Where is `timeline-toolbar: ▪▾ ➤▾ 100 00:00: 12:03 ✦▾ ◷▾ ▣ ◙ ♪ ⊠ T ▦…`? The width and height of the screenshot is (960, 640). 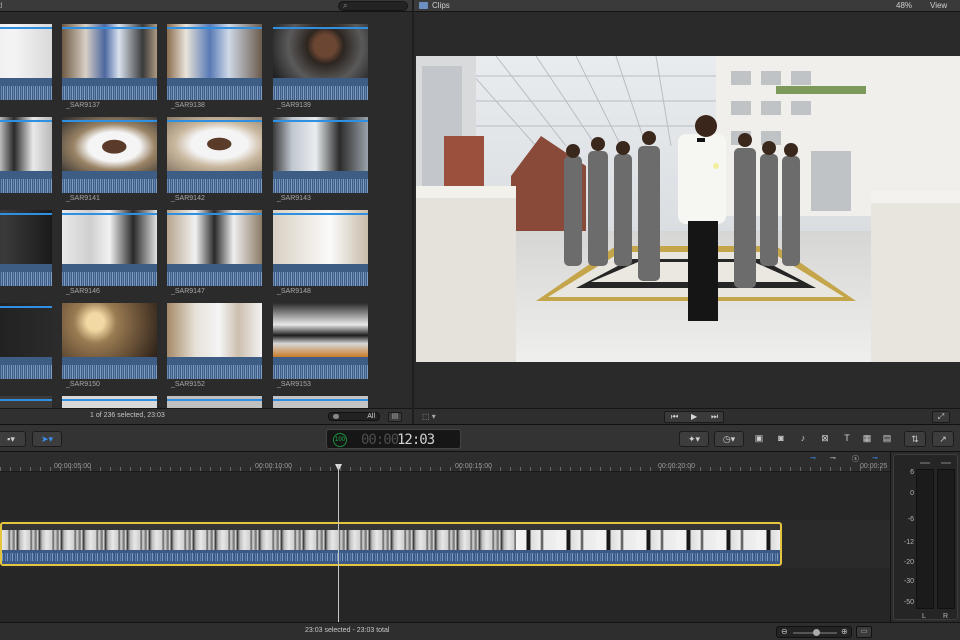 timeline-toolbar: ▪▾ ➤▾ 100 00:00: 12:03 ✦▾ ◷▾ ▣ ◙ ♪ ⊠ T ▦… is located at coordinates (480, 438).